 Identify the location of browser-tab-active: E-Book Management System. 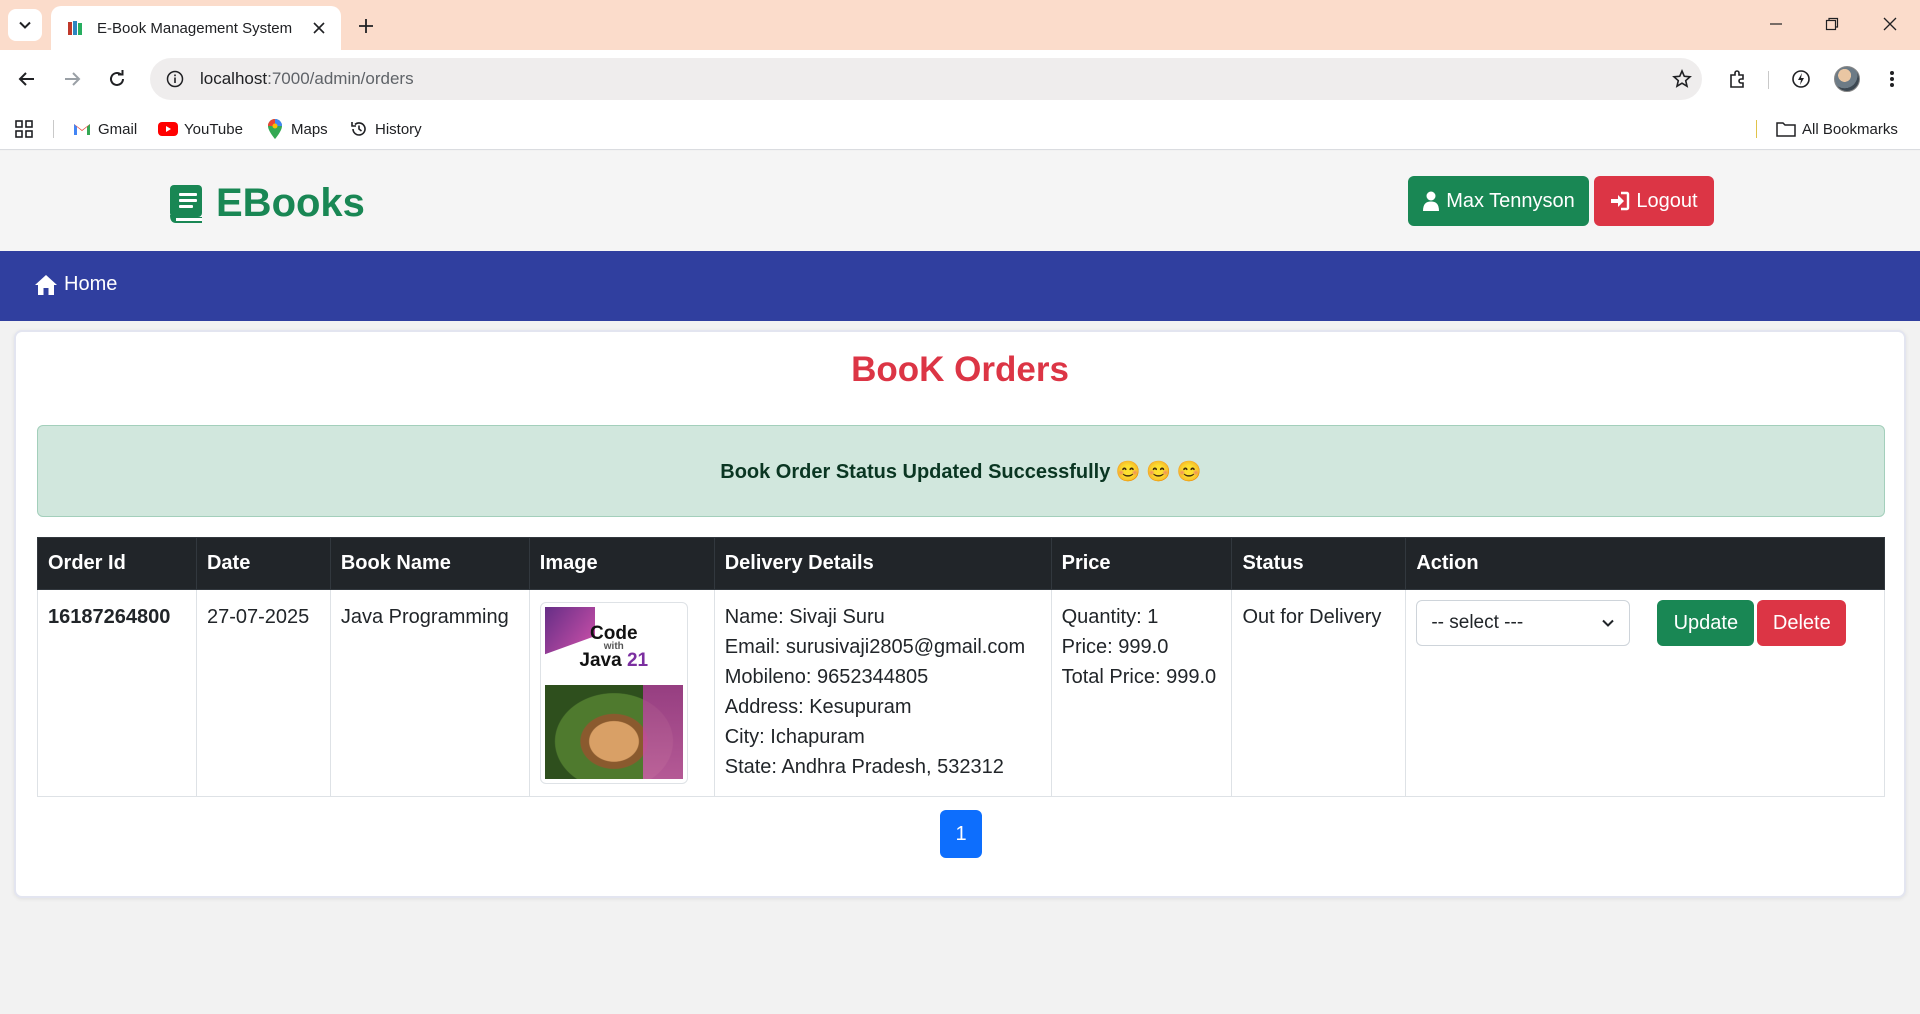
(196, 28).